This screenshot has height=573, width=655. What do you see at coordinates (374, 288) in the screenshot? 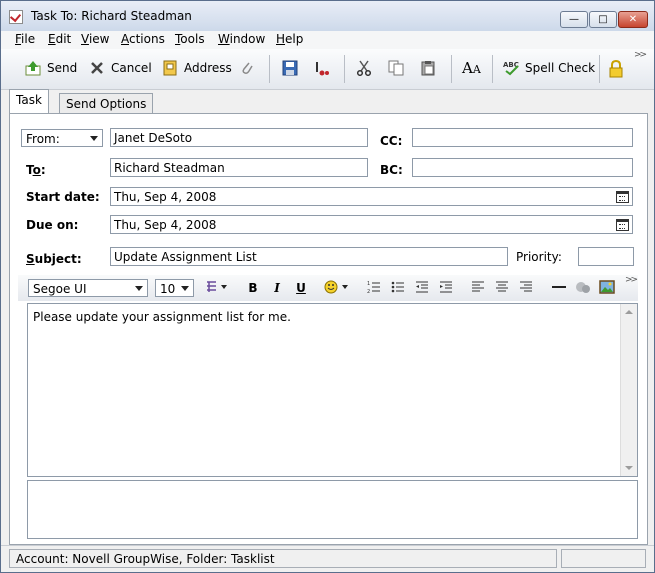
I see `numbered-list-button: 12` at bounding box center [374, 288].